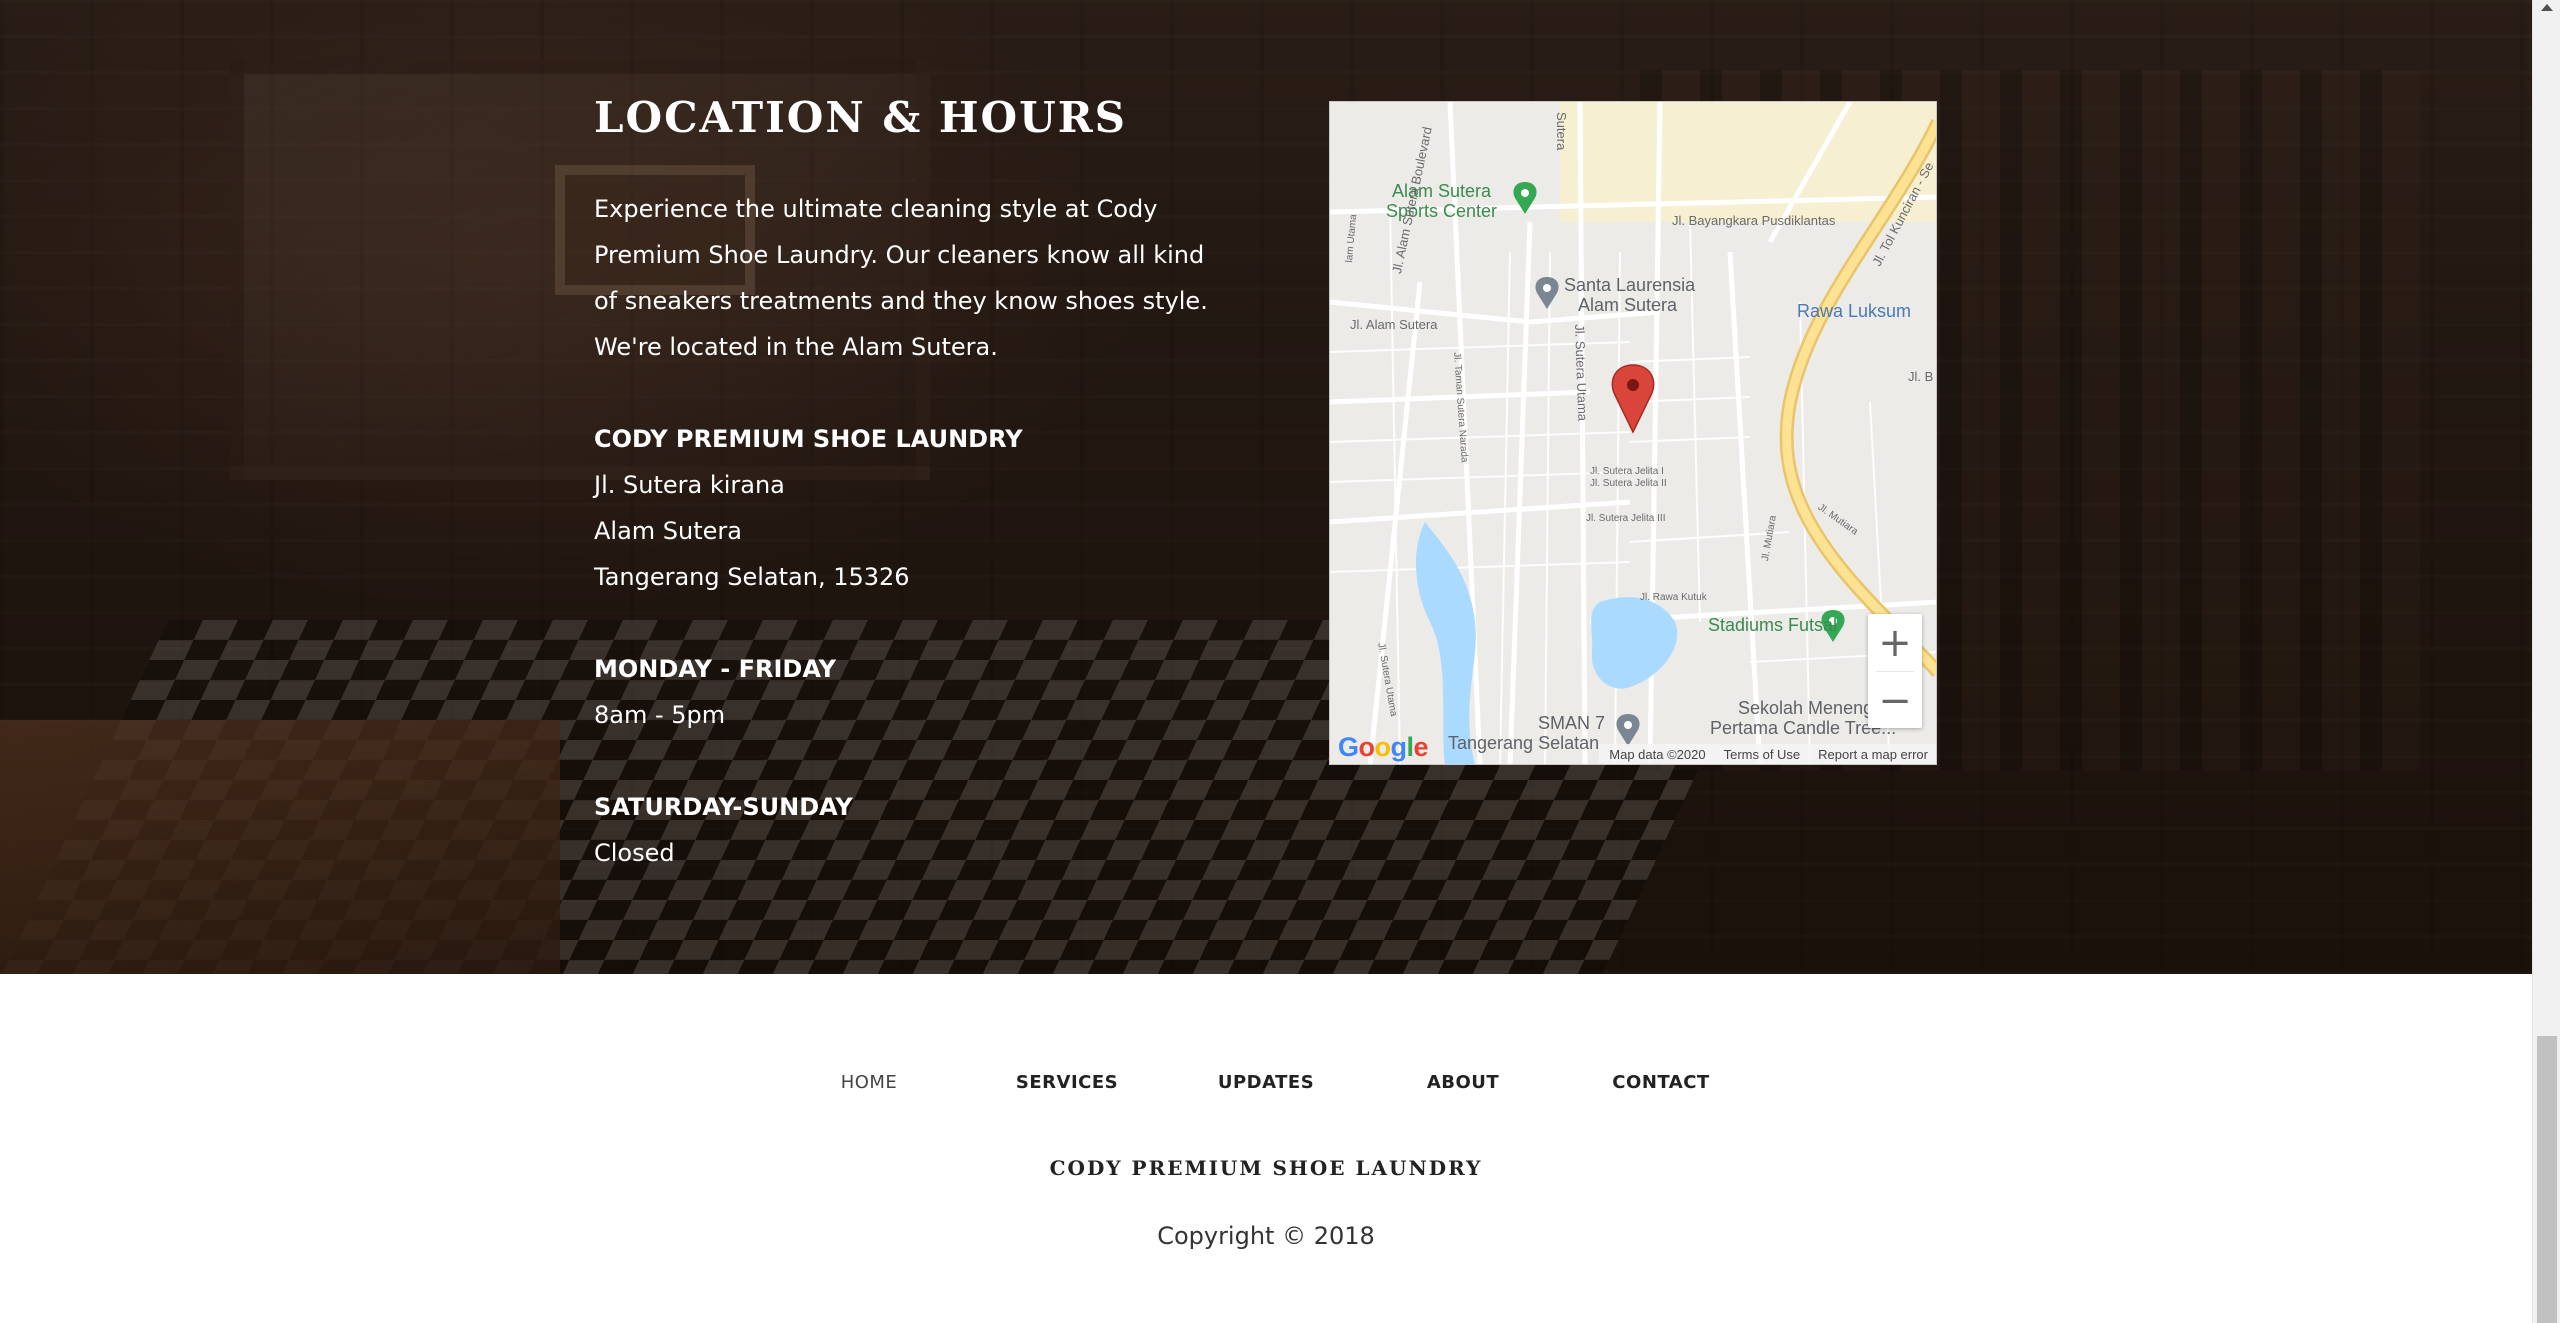 Image resolution: width=2560 pixels, height=1323 pixels. I want to click on business-name: CODY PREMIUM SHOE LAUNDRY, so click(808, 439).